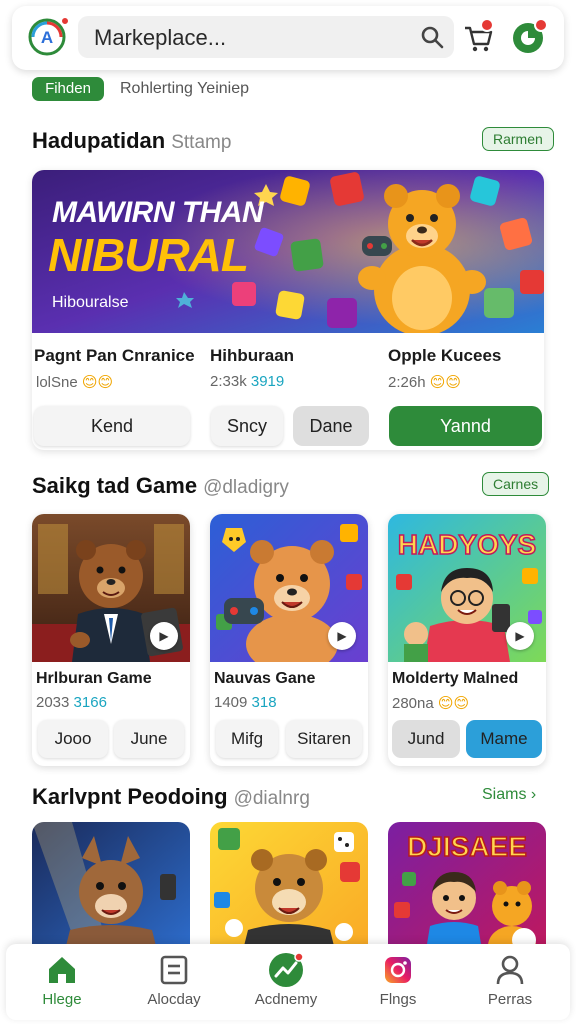  What do you see at coordinates (53, 702) in the screenshot?
I see `game-meta-value: 2033` at bounding box center [53, 702].